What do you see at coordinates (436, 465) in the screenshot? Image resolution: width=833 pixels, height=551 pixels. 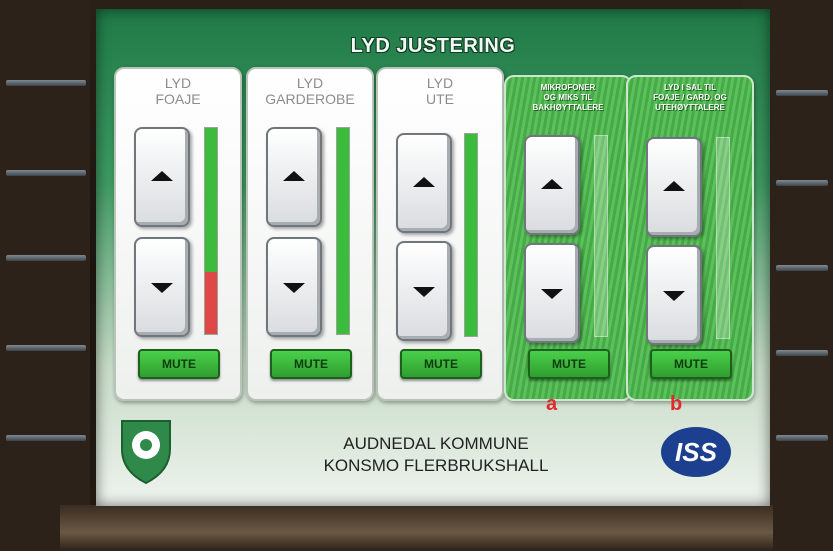 I see `footer-line-2: KONSMO FLERBRUKSHALL` at bounding box center [436, 465].